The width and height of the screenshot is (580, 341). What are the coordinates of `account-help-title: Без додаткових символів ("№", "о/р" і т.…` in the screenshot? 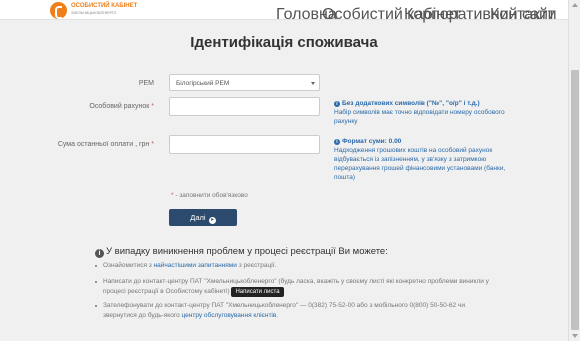 It's located at (411, 103).